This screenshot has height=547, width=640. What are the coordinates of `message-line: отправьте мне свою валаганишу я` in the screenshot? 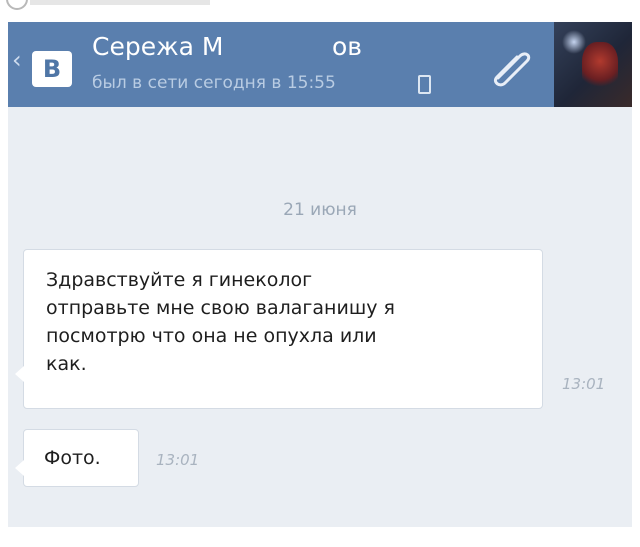 It's located at (220, 308).